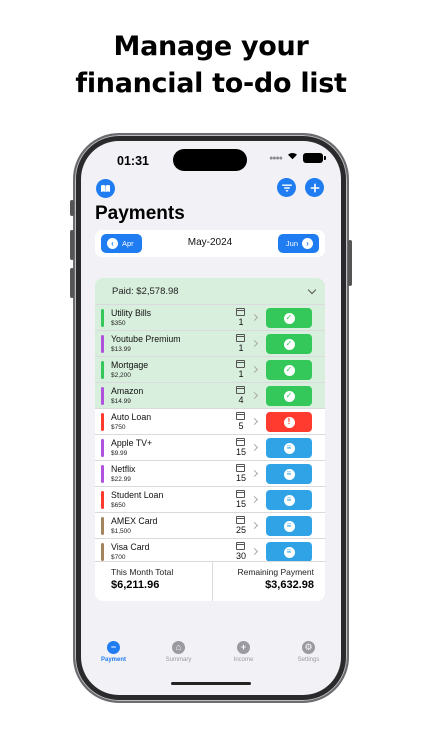 This screenshot has height=750, width=422. I want to click on status-time: 01:31, so click(133, 161).